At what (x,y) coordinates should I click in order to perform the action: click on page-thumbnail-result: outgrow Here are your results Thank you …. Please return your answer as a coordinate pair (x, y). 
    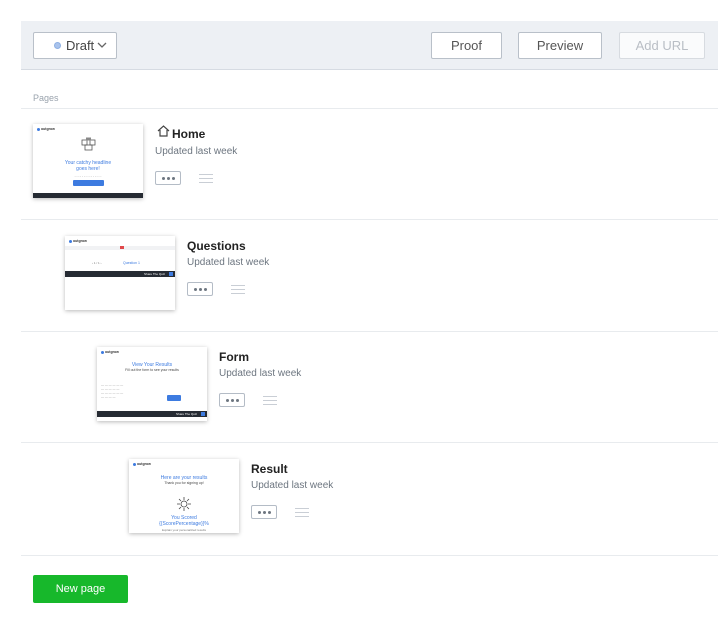
    Looking at the image, I should click on (184, 496).